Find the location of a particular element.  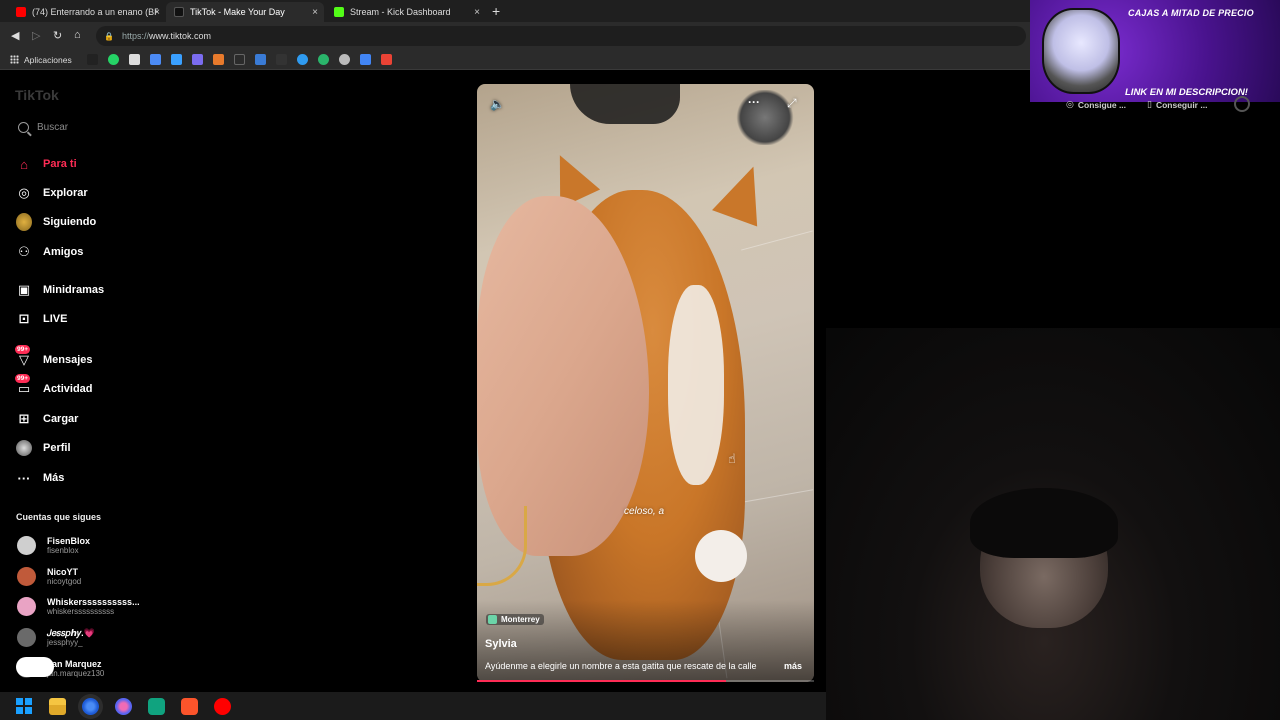

following-name: FisenBlox is located at coordinates (69, 541).